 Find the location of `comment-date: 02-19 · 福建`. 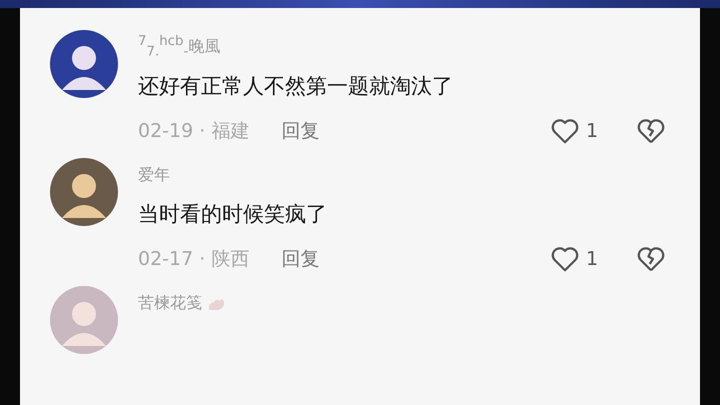

comment-date: 02-19 · 福建 is located at coordinates (194, 131).